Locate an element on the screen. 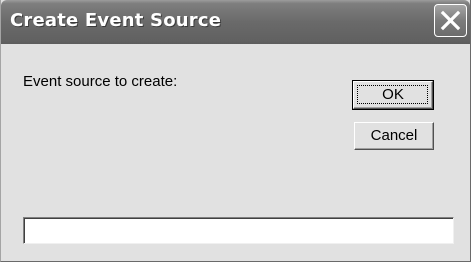  cancel-button: Cancel is located at coordinates (394, 136).